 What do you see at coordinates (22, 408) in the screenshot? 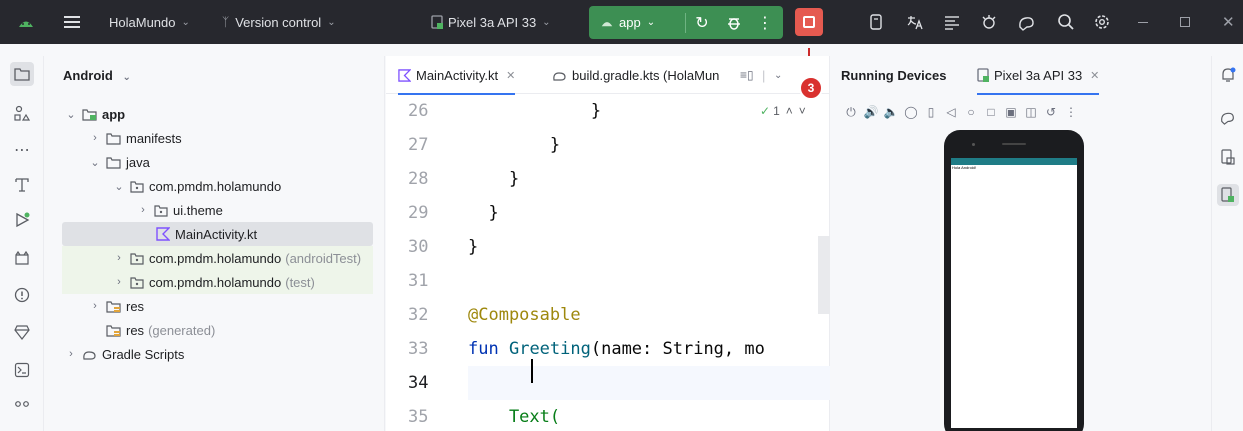
I see `version-control-icon` at bounding box center [22, 408].